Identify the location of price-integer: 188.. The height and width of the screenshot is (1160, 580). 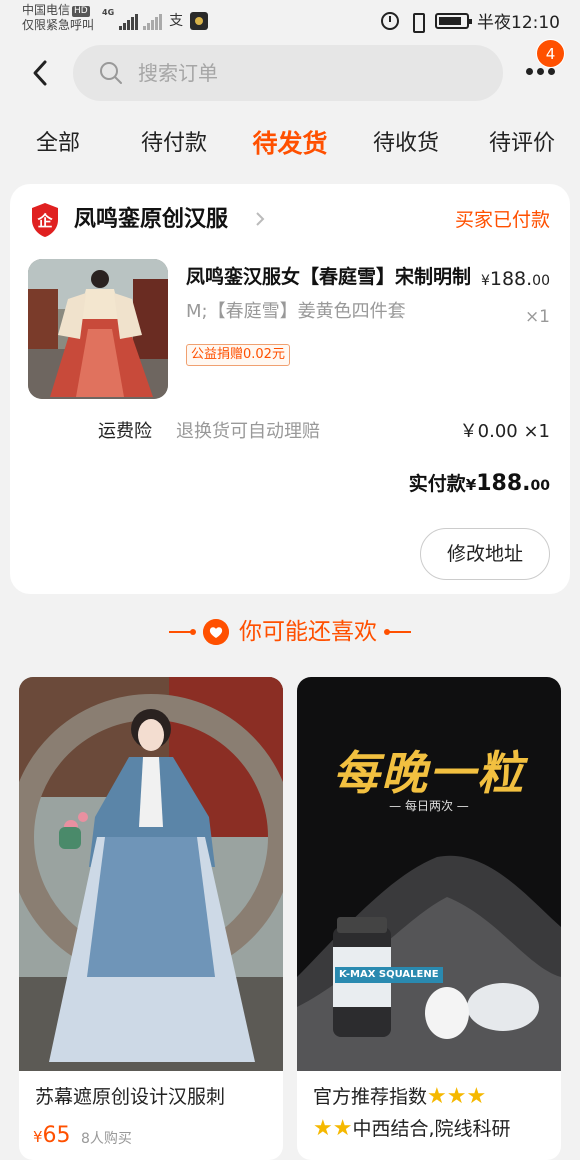
(511, 279).